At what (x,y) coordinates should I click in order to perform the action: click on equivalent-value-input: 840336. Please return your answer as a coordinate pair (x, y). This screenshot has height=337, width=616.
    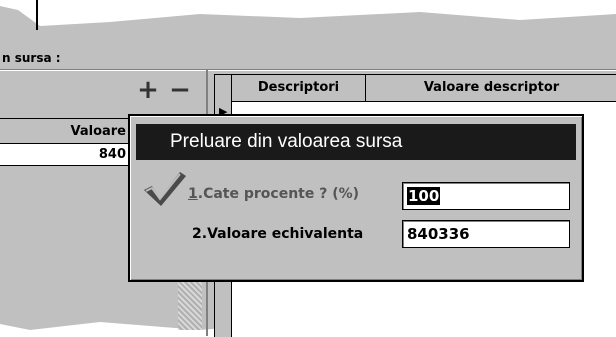
    Looking at the image, I should click on (486, 234).